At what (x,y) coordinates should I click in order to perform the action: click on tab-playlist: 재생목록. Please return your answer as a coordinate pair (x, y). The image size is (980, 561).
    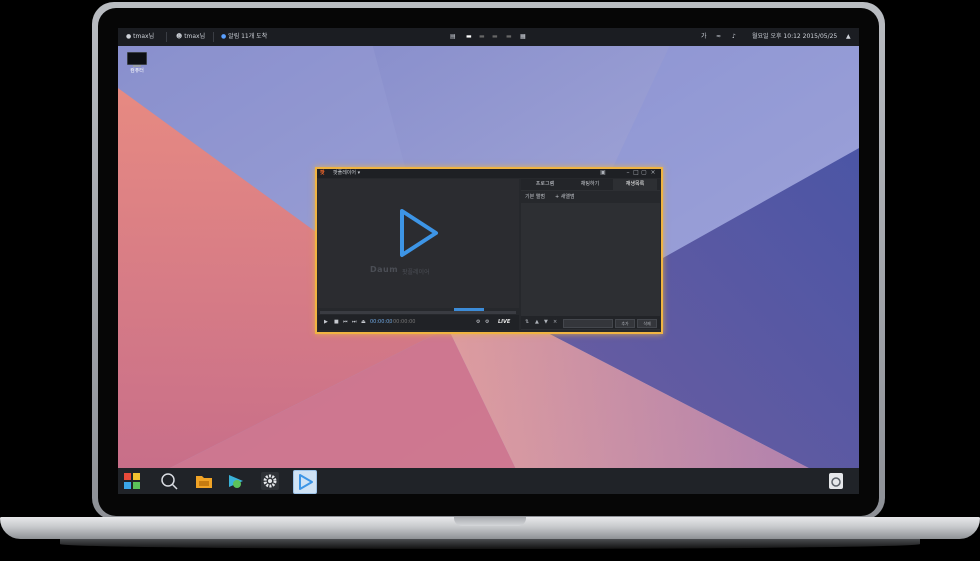
    Looking at the image, I should click on (635, 184).